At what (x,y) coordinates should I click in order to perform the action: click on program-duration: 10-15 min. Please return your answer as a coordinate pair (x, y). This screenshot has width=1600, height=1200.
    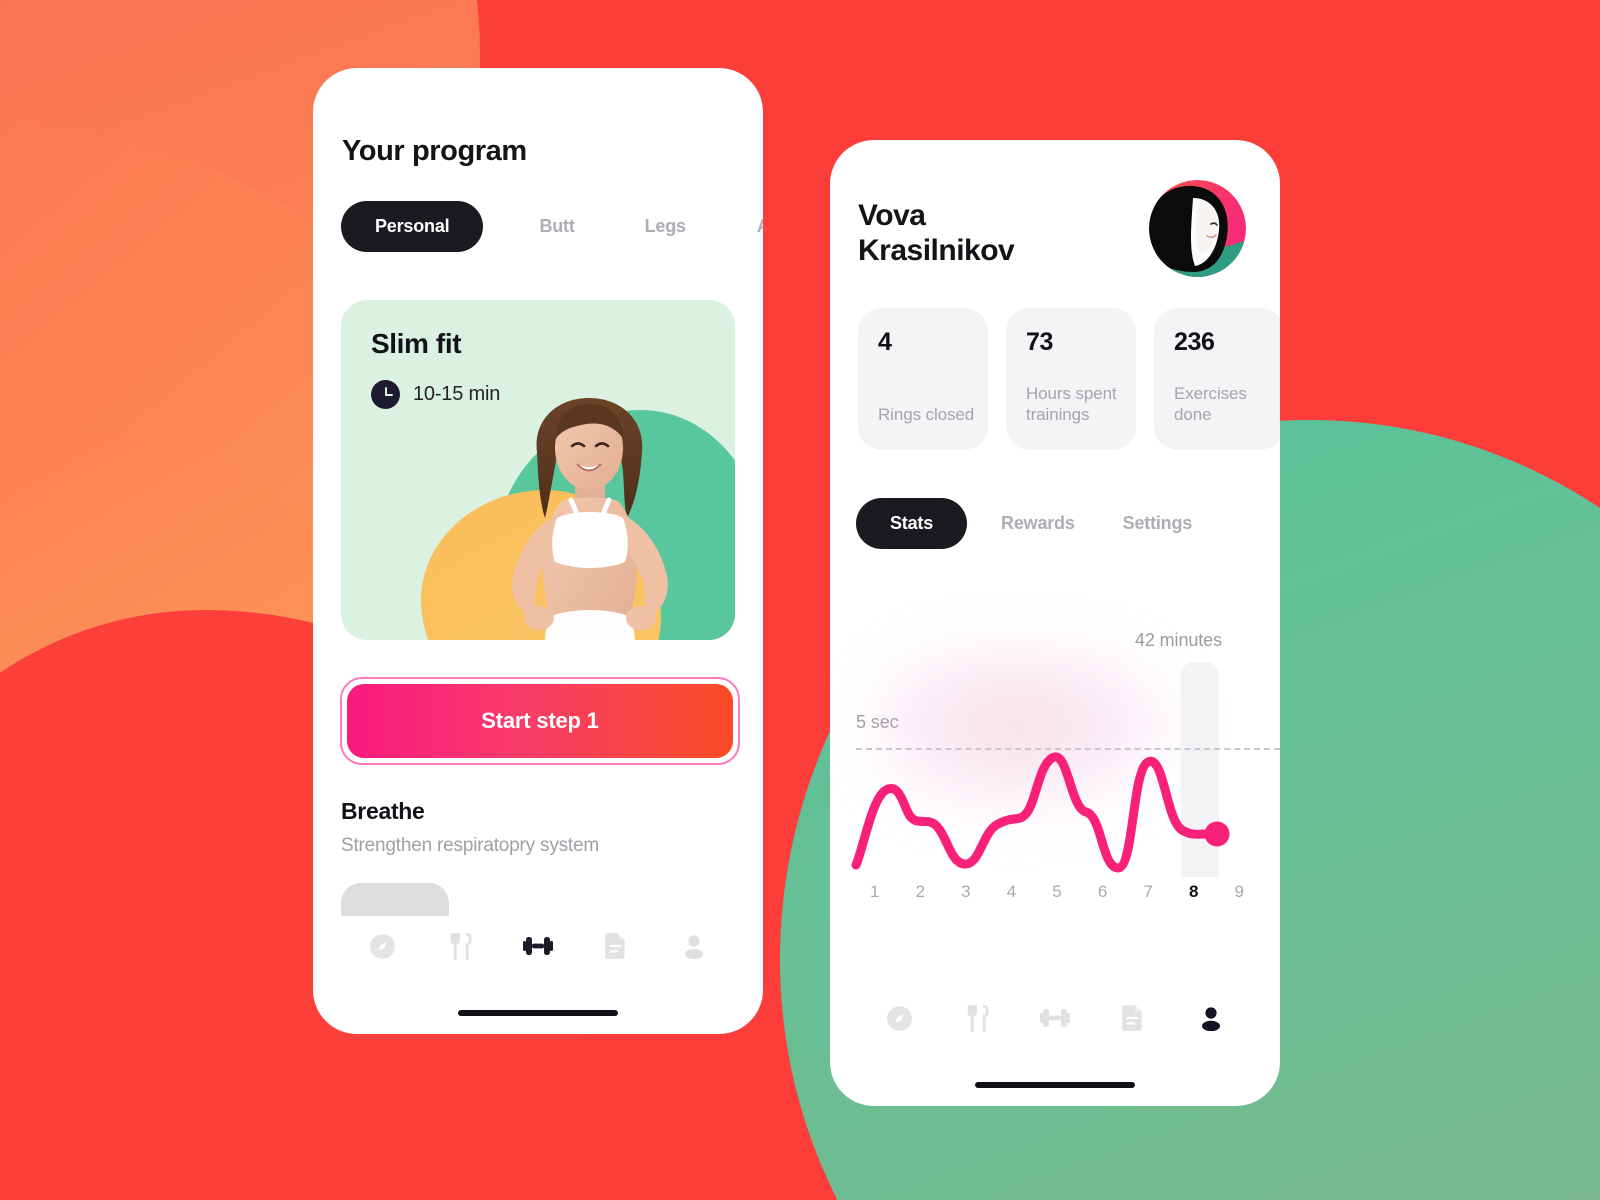
    Looking at the image, I should click on (457, 394).